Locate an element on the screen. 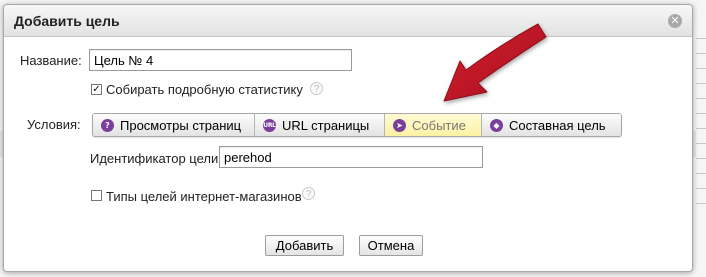  tab-event: ➤ Событие is located at coordinates (433, 125).